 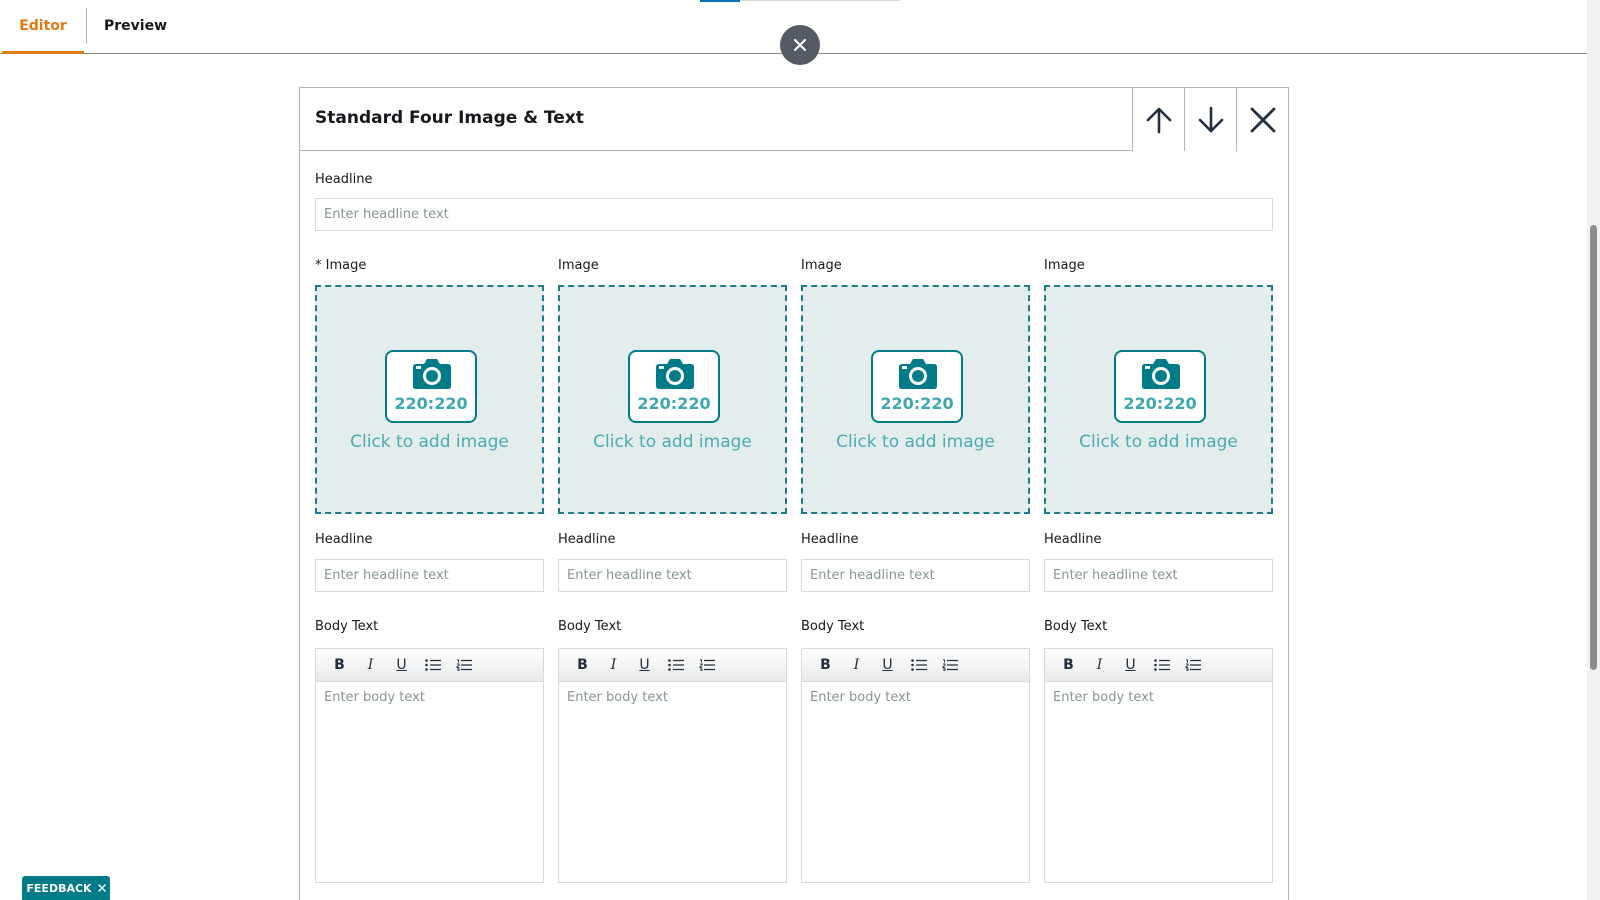 I want to click on image-label: * Image, so click(x=341, y=265).